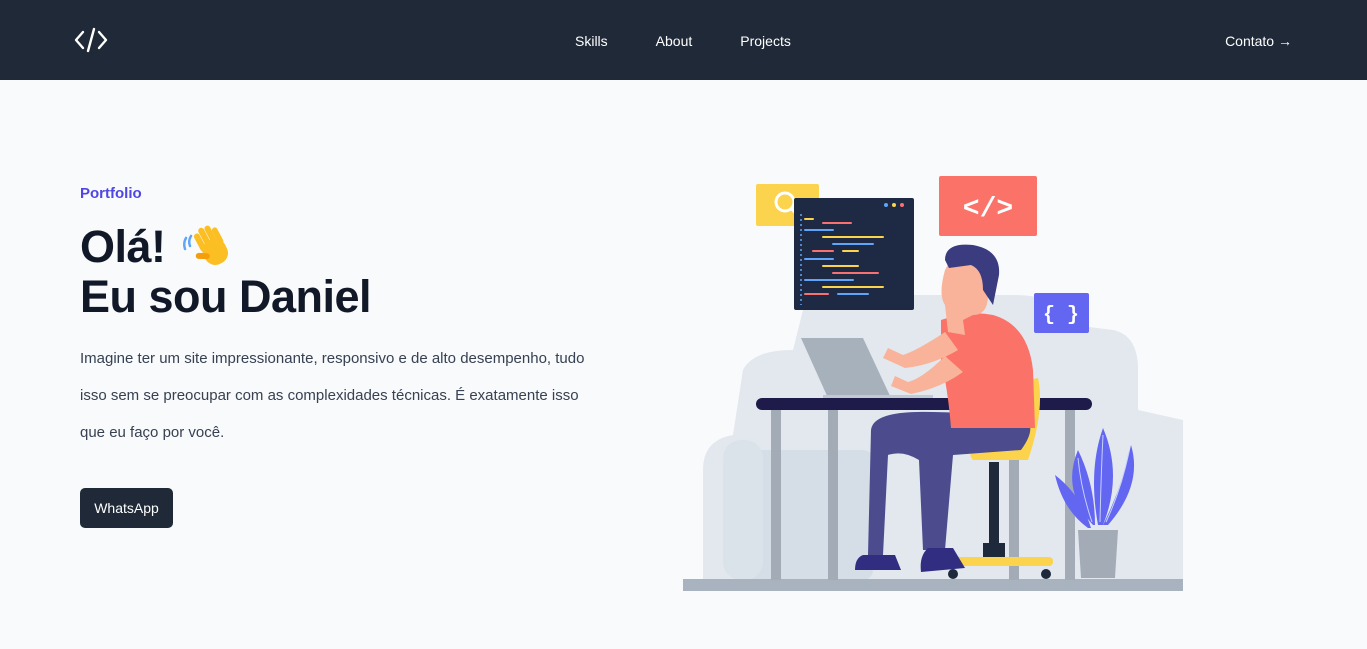  I want to click on main-nav: Skills About Projects, so click(683, 41).